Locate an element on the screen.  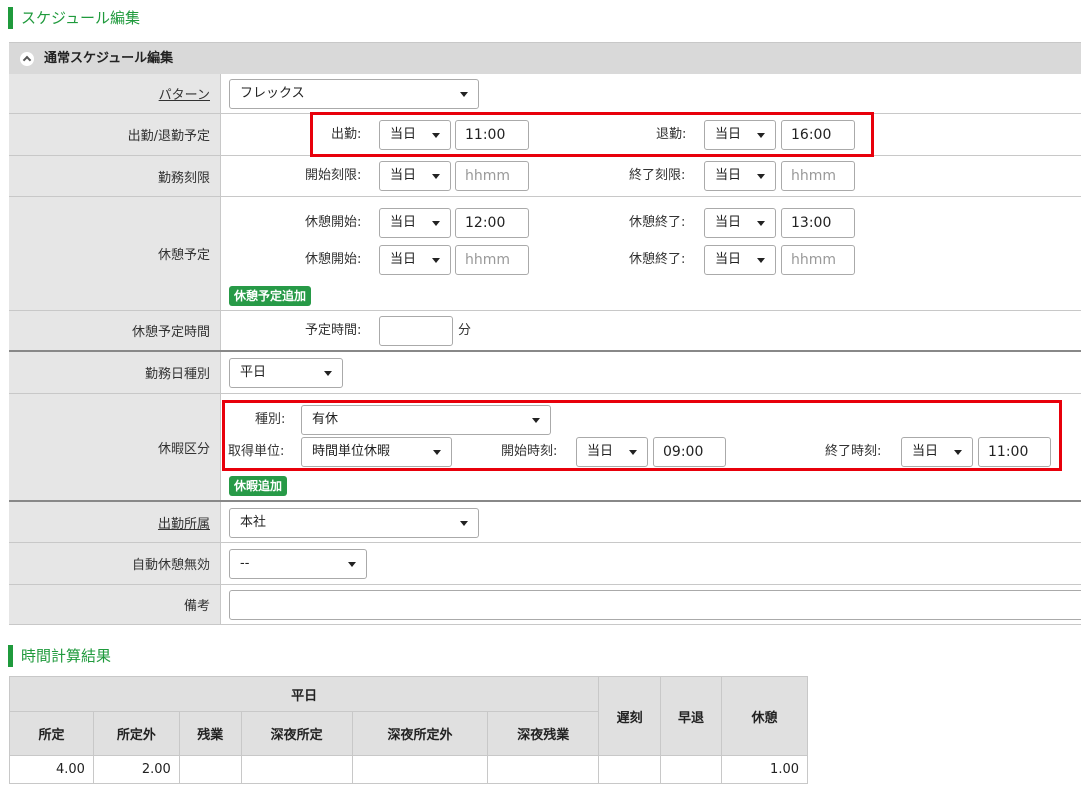
group-header: 平日 is located at coordinates (304, 694).